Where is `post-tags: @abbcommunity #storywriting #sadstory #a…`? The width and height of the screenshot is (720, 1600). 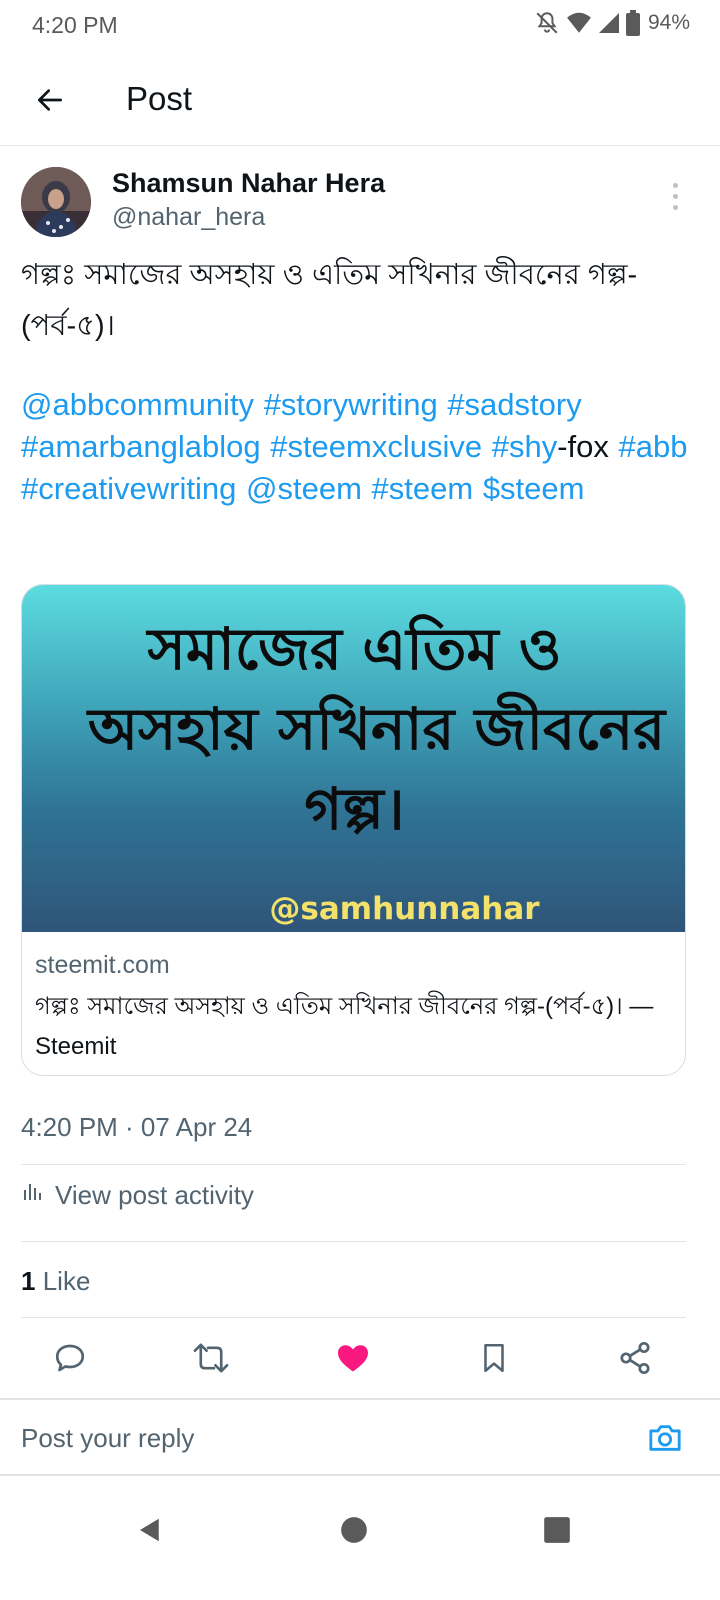
post-tags: @abbcommunity #storywriting #sadstory #a… is located at coordinates (363, 447).